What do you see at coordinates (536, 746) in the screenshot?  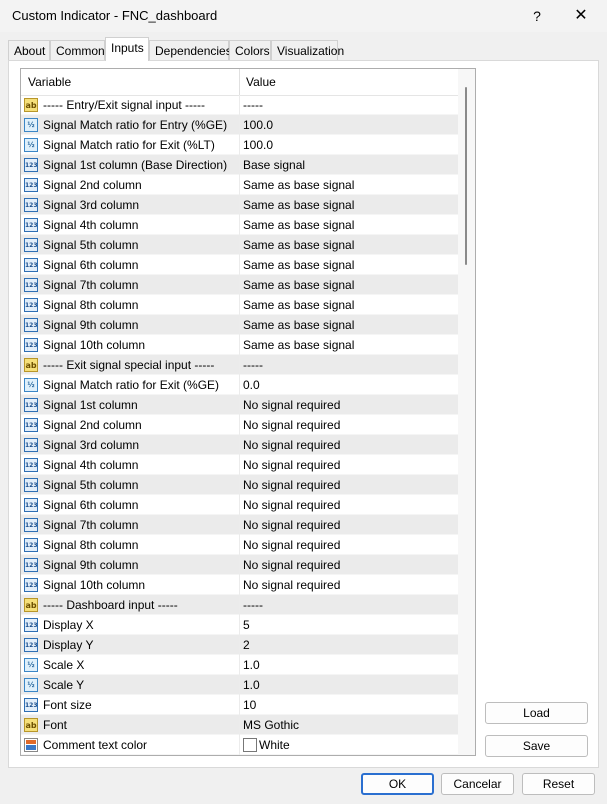 I see `save-button: Save` at bounding box center [536, 746].